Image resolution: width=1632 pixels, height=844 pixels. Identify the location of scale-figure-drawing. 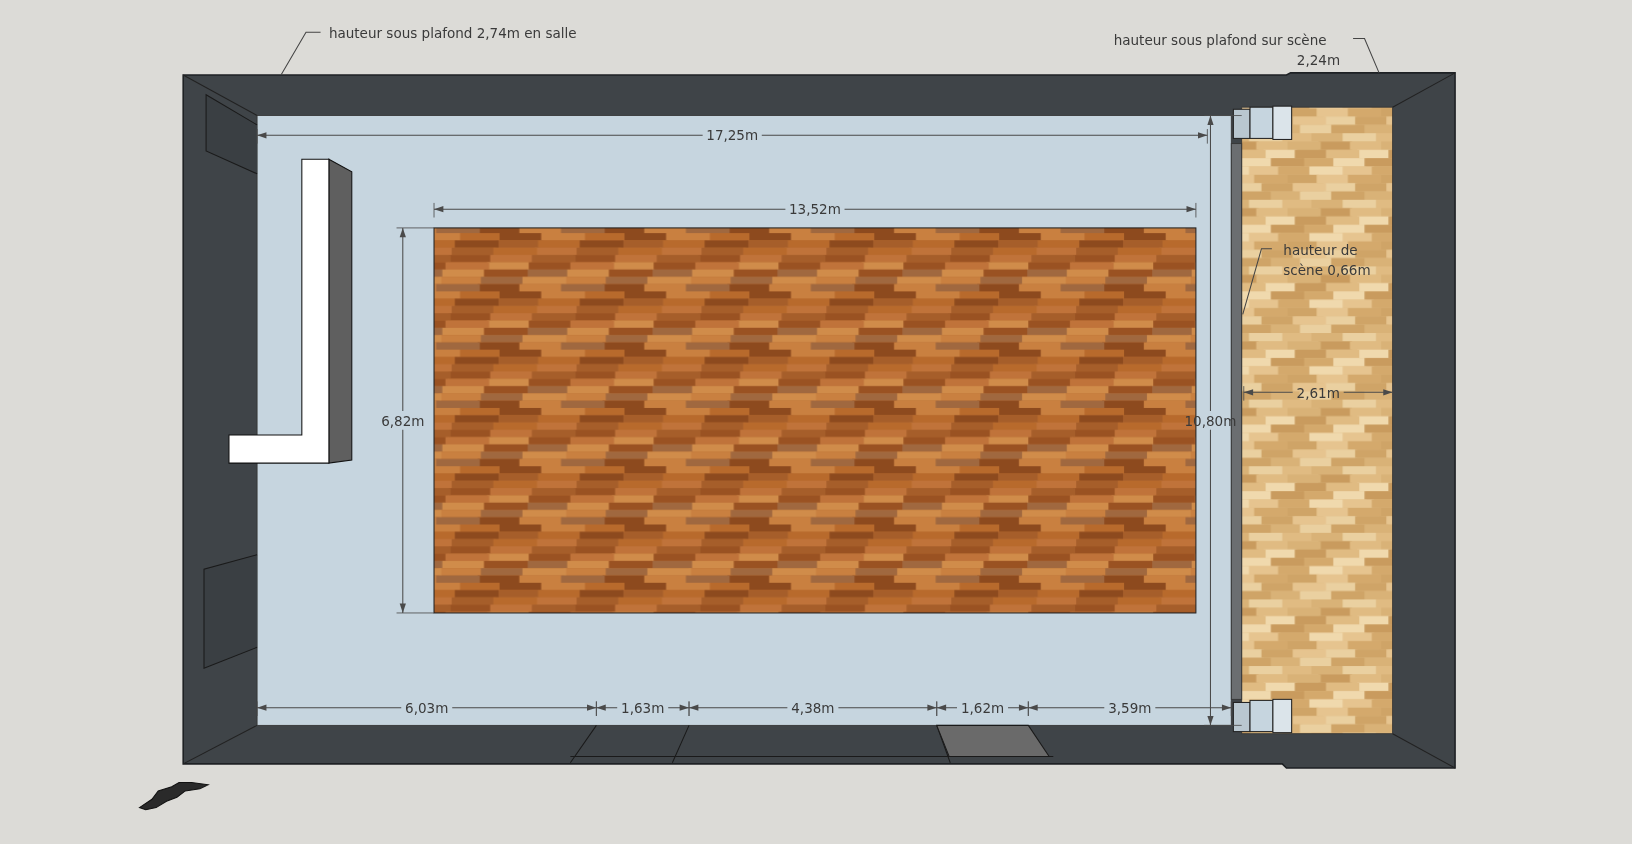
(174, 796).